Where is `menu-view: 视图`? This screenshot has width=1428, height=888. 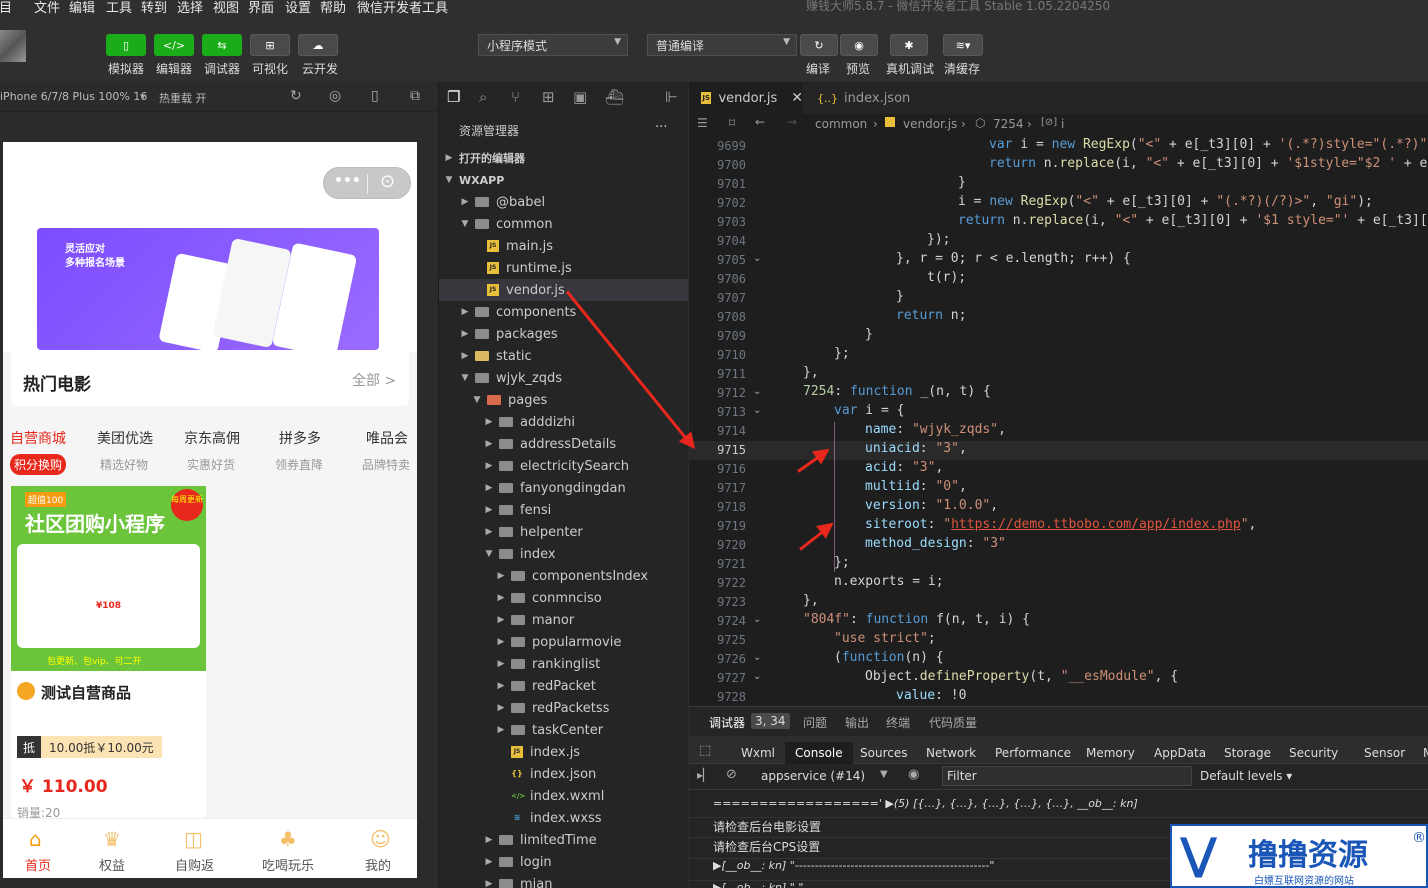 menu-view: 视图 is located at coordinates (226, 7).